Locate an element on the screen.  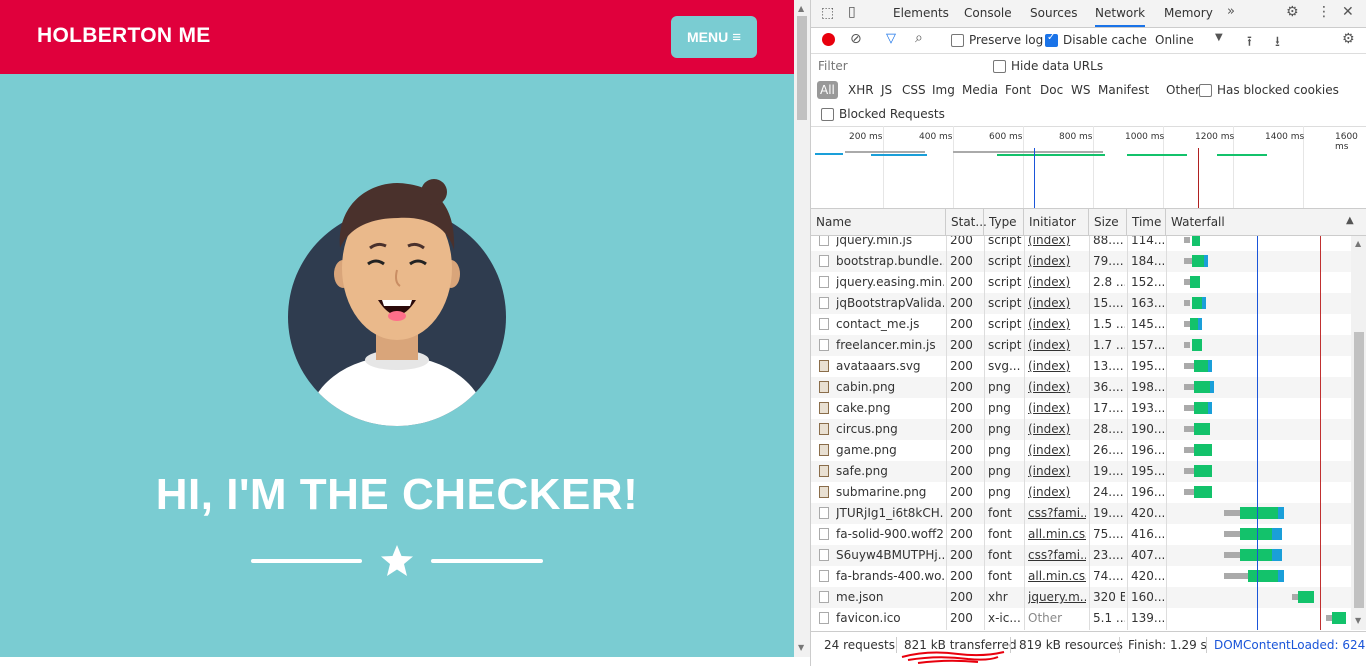
request-initiator: Other is located at coordinates (1045, 618).